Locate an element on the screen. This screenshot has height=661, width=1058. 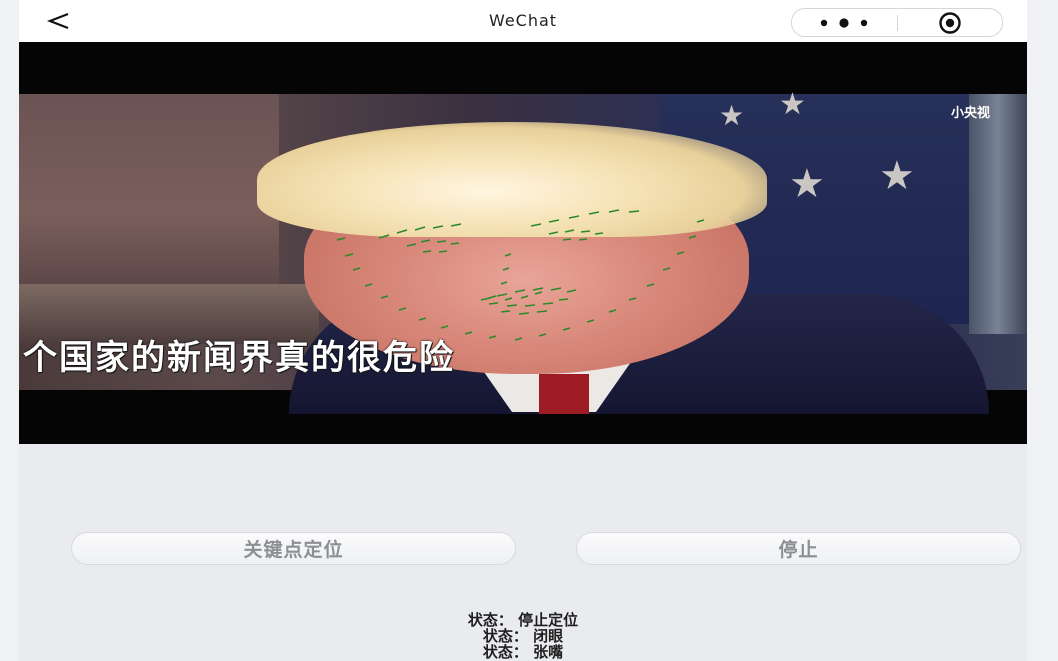
close-mini-program-button is located at coordinates (950, 22).